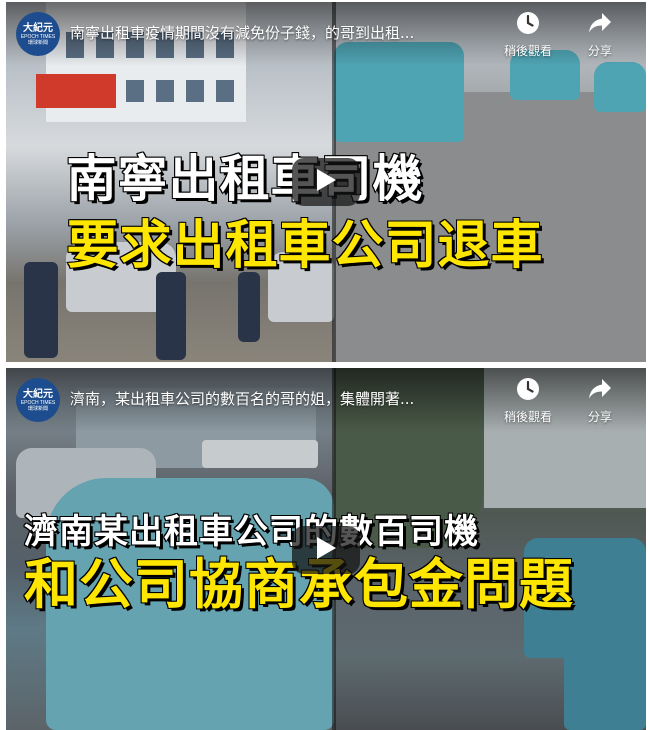 This screenshot has height=730, width=648. Describe the element at coordinates (251, 532) in the screenshot. I see `headline-line-1: 濟南某出租車公司的數百司機` at that location.